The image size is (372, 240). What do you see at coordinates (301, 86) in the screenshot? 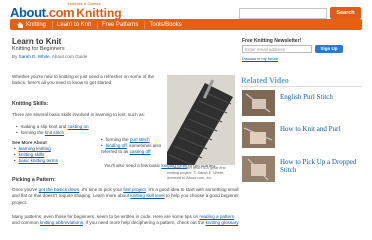
I see `divider` at bounding box center [301, 86].